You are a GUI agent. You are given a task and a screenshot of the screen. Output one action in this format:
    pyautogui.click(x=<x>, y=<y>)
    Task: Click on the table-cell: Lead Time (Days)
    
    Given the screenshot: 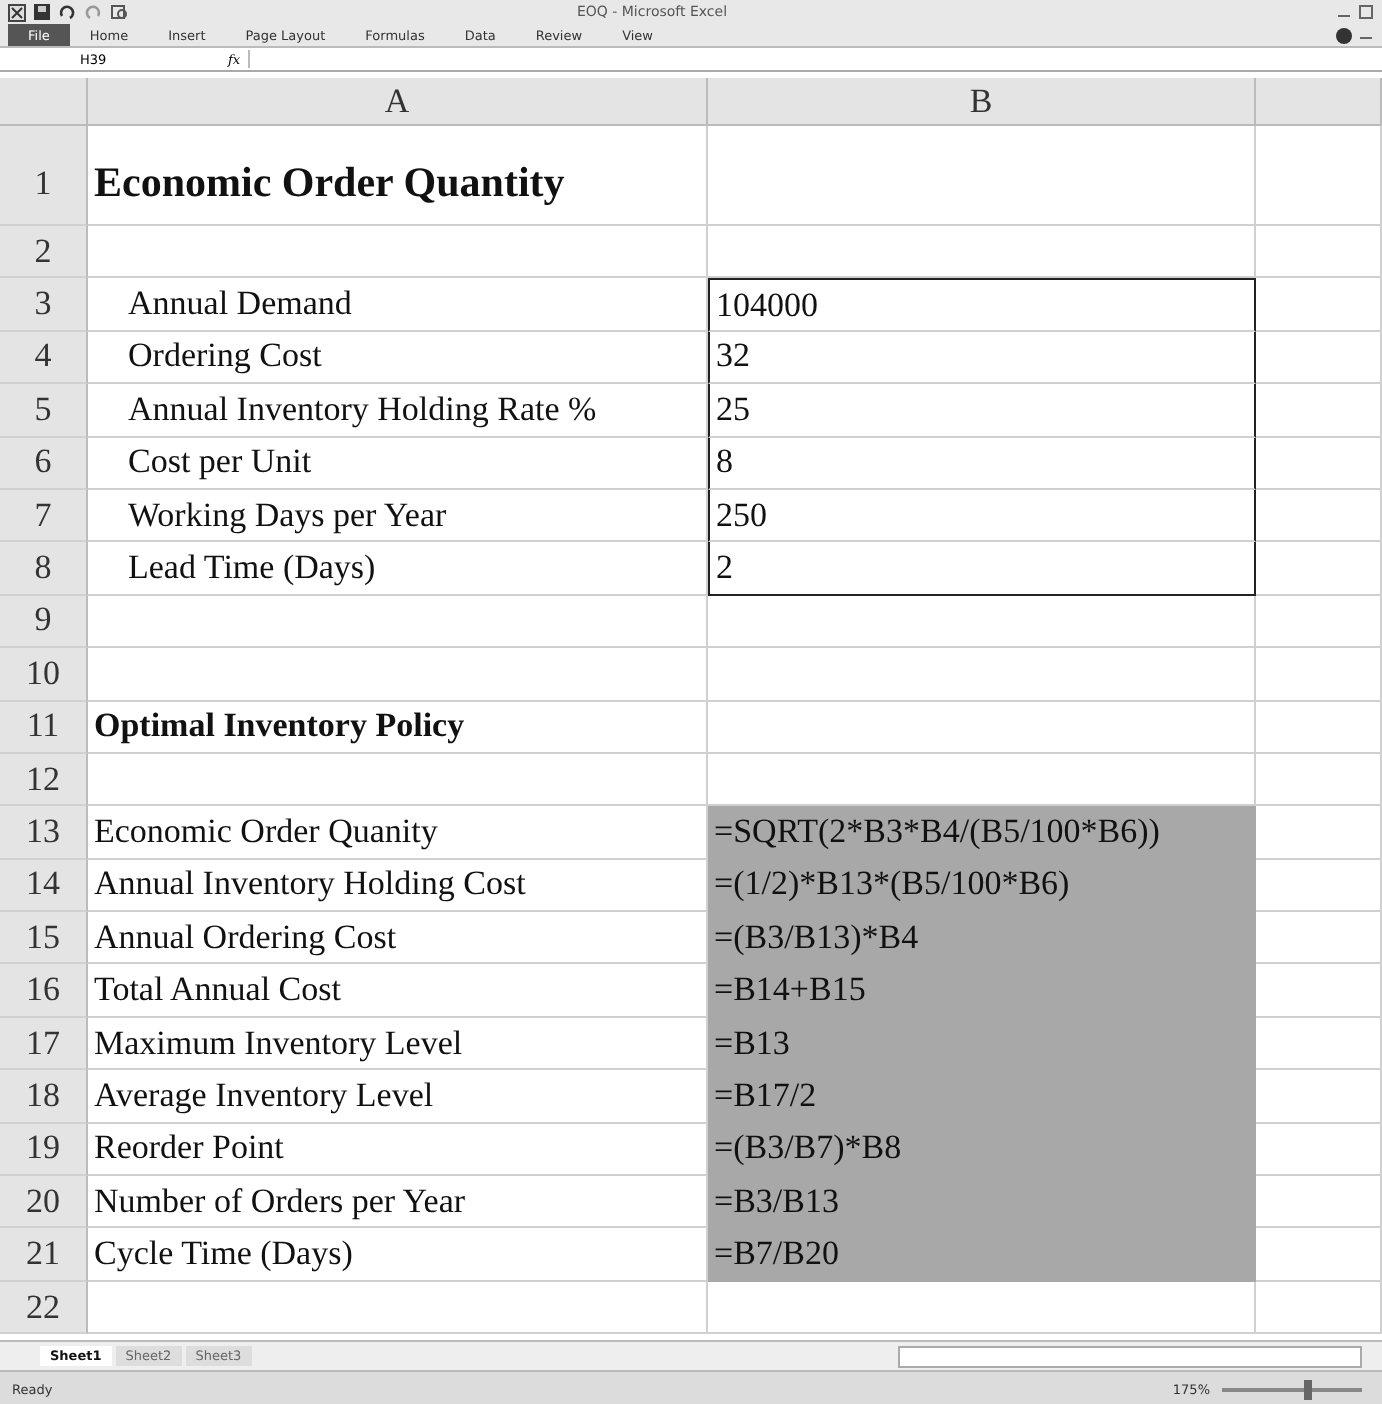 What is the action you would take?
    pyautogui.click(x=398, y=569)
    